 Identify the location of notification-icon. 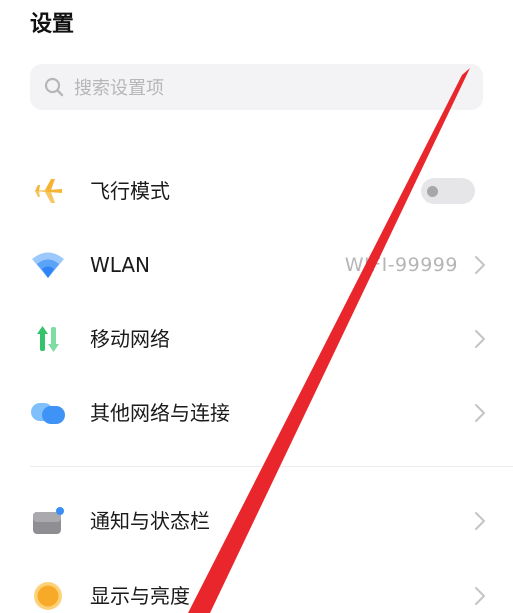
(48, 521).